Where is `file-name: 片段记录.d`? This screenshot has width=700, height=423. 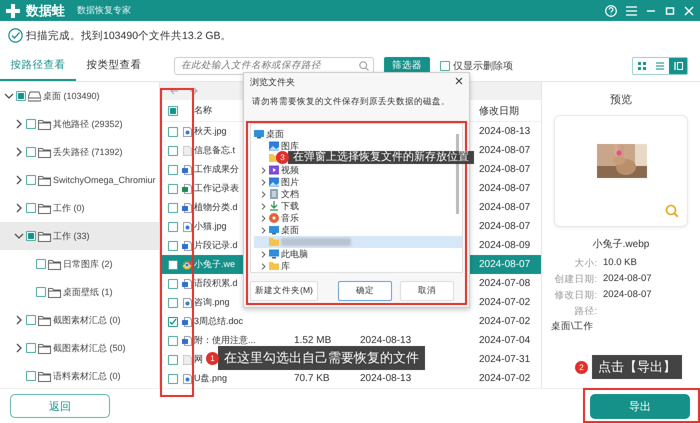
file-name: 片段记录.d is located at coordinates (216, 245).